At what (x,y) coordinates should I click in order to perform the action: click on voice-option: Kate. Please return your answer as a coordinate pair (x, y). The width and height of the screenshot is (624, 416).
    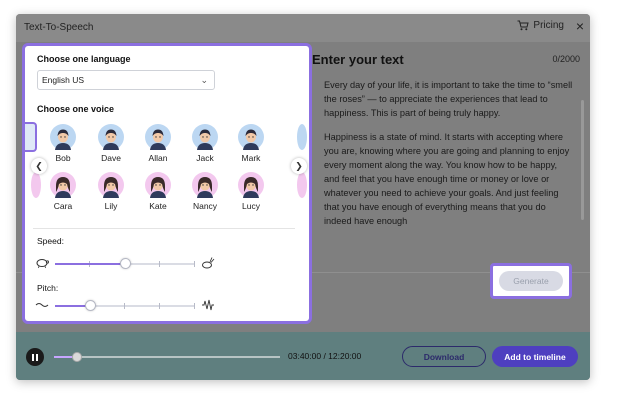
    Looking at the image, I should click on (158, 191).